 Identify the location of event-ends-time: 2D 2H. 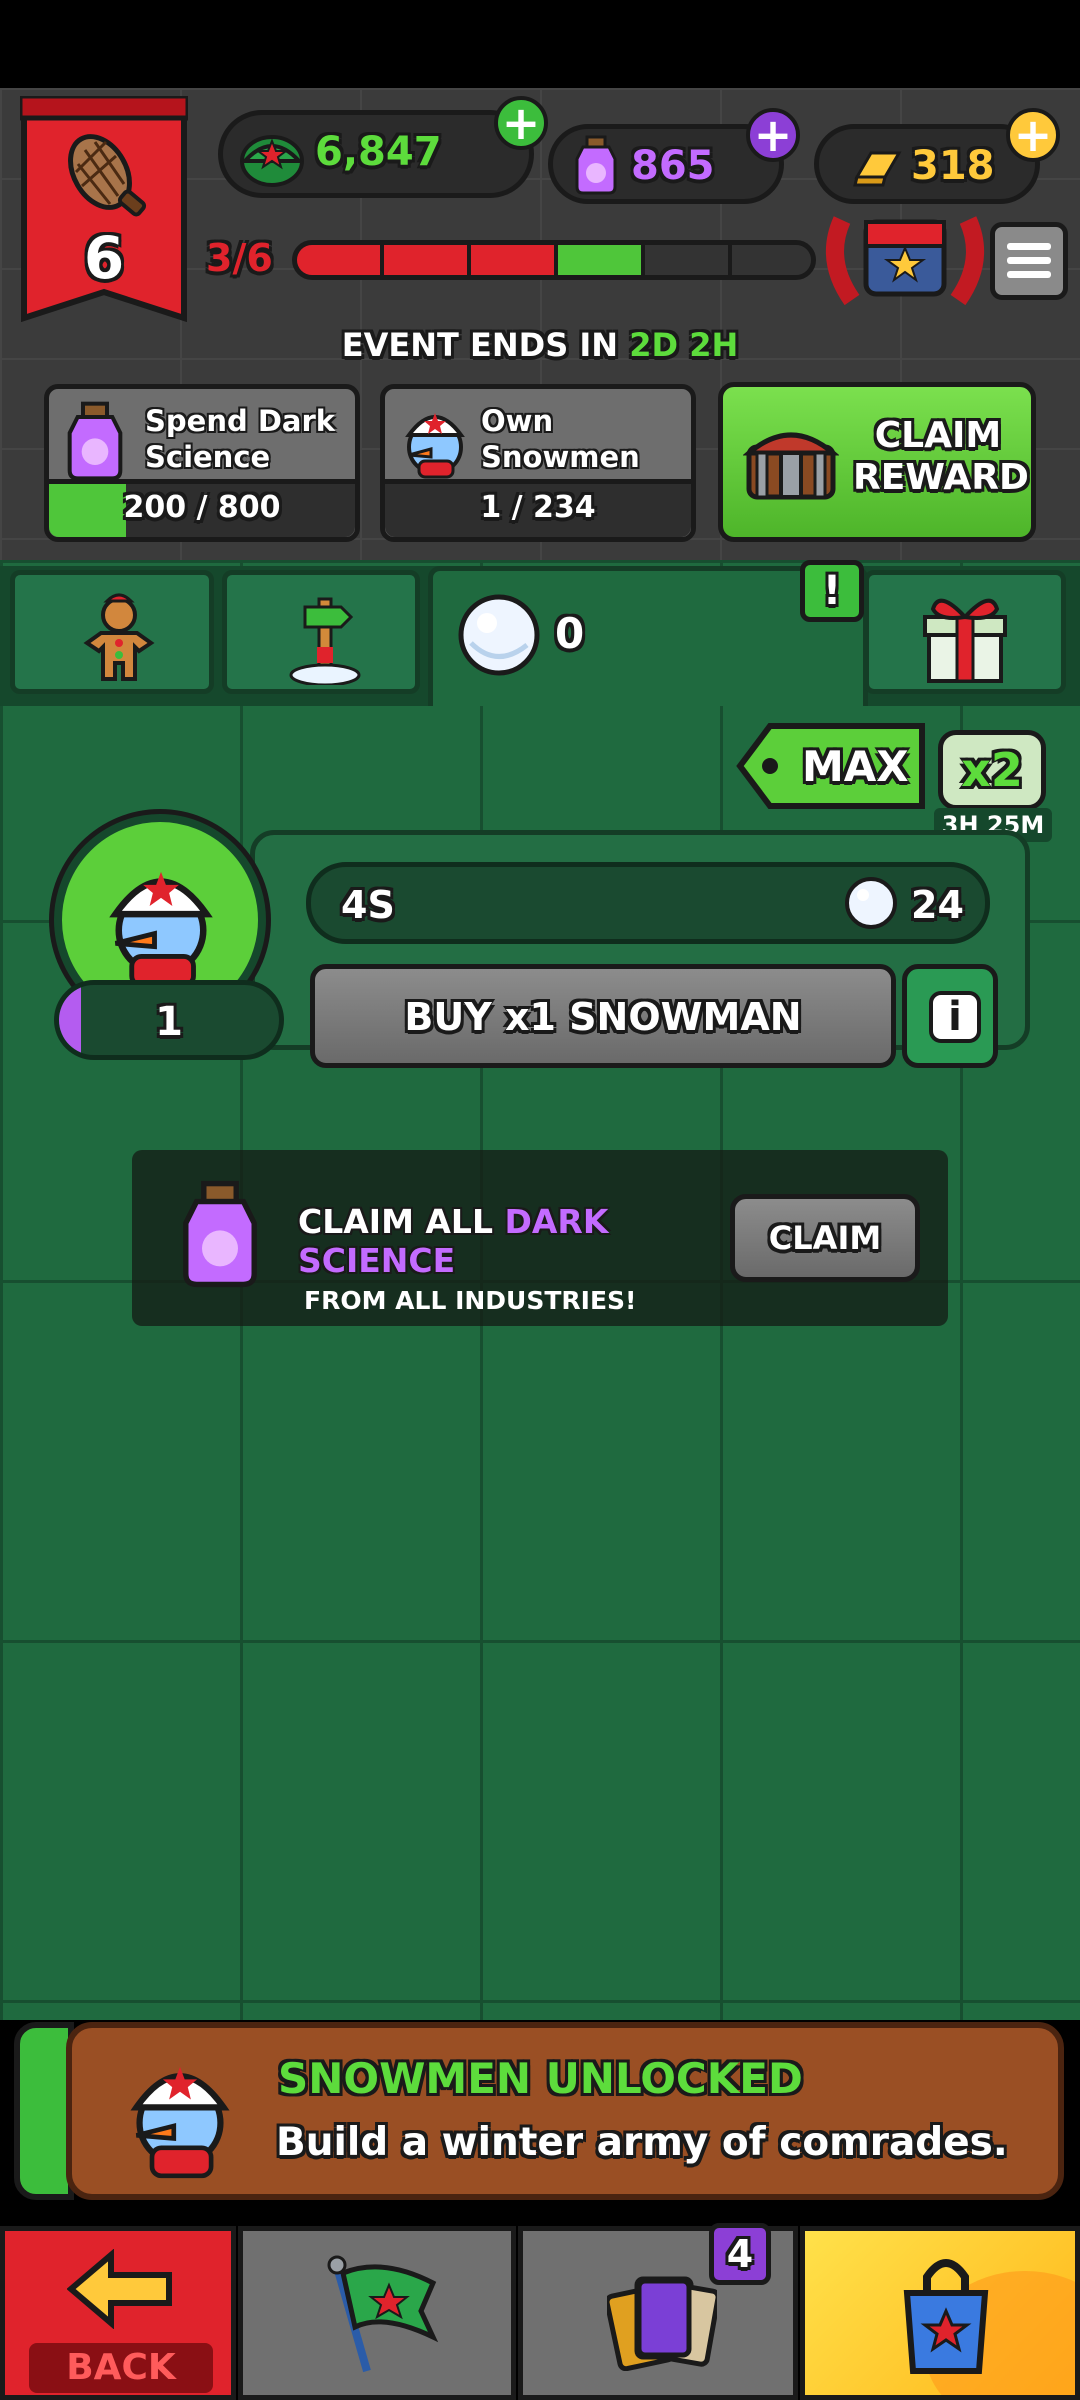
(684, 345).